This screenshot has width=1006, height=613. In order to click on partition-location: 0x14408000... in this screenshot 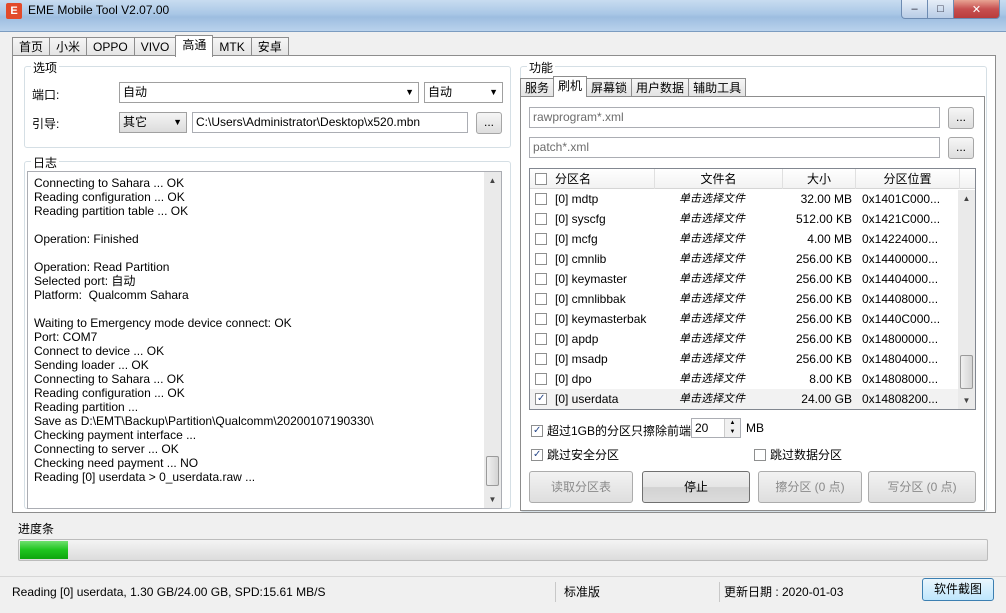, I will do `click(900, 299)`.